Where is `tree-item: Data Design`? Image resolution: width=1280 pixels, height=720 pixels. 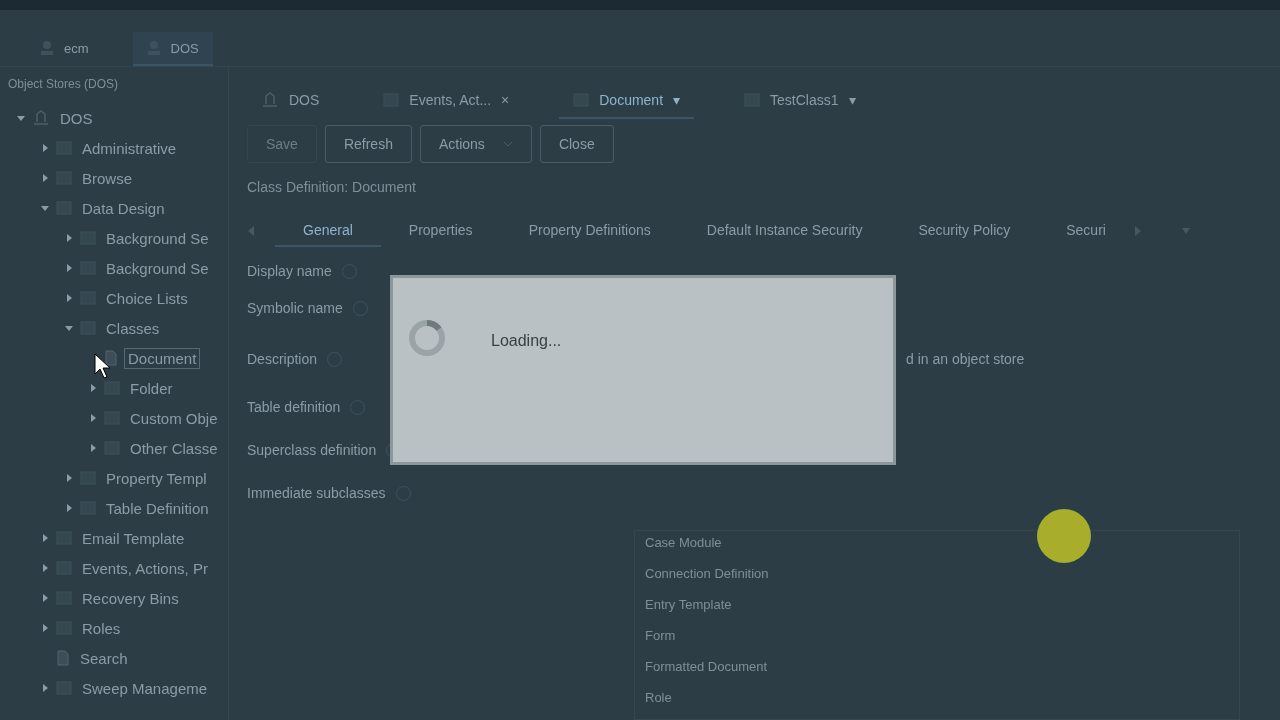 tree-item: Data Design is located at coordinates (123, 208).